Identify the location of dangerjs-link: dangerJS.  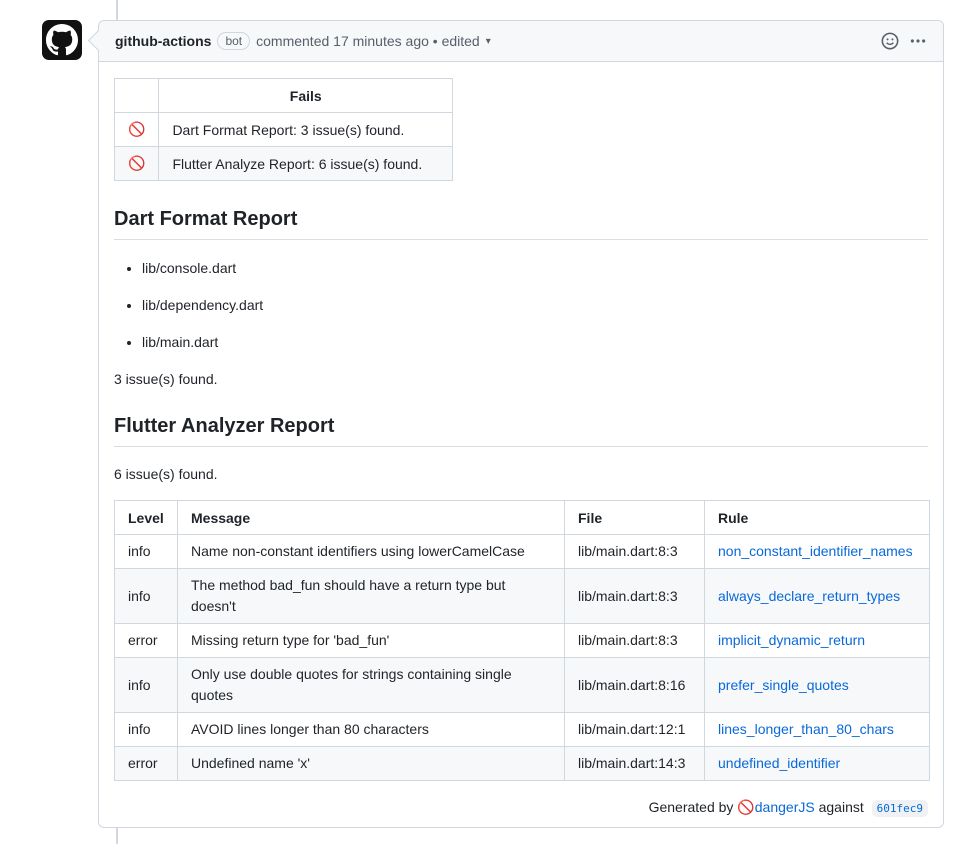
(785, 807).